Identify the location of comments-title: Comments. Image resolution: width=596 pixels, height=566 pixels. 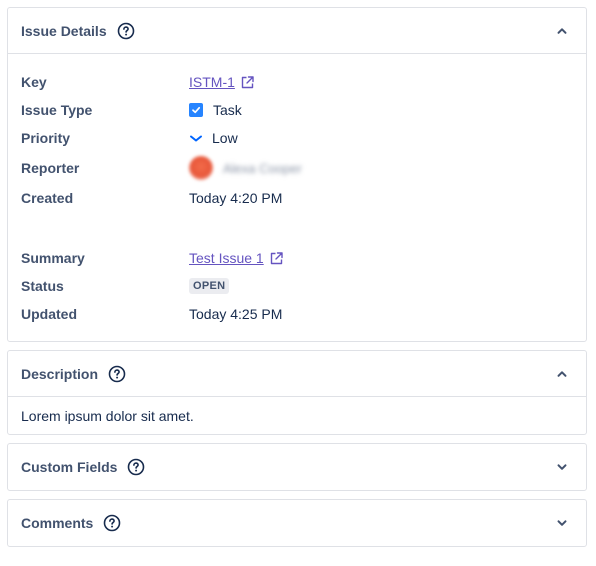
(57, 523).